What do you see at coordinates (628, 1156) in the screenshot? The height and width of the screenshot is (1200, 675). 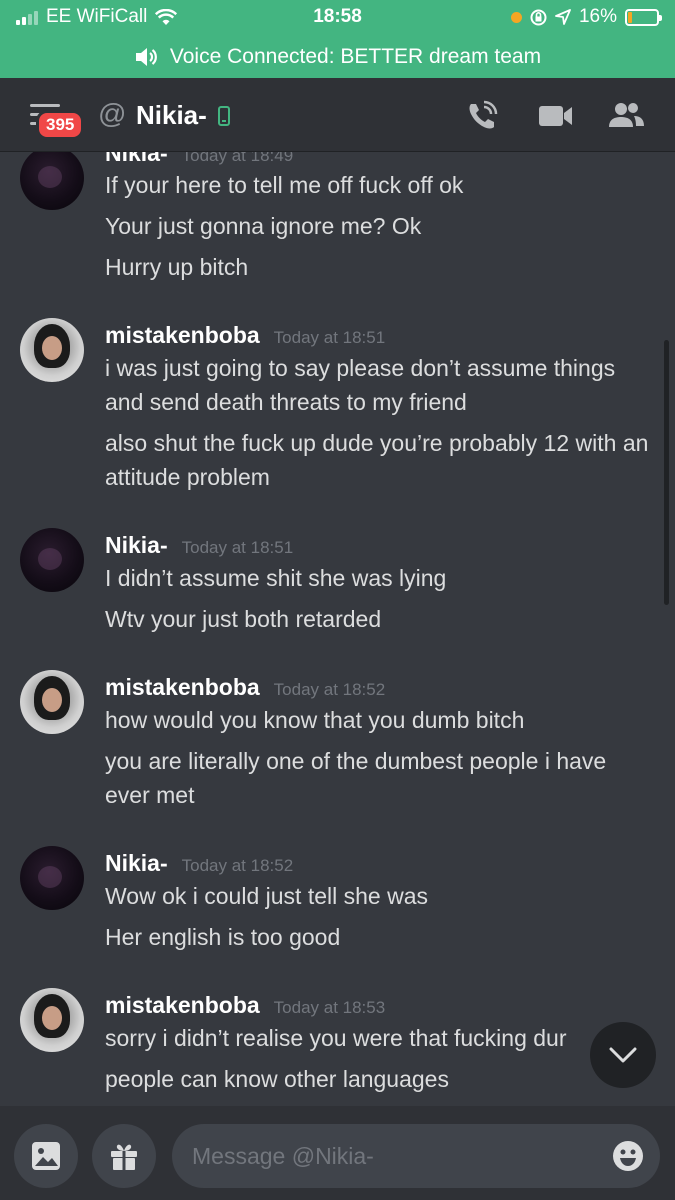 I see `emoji-icon` at bounding box center [628, 1156].